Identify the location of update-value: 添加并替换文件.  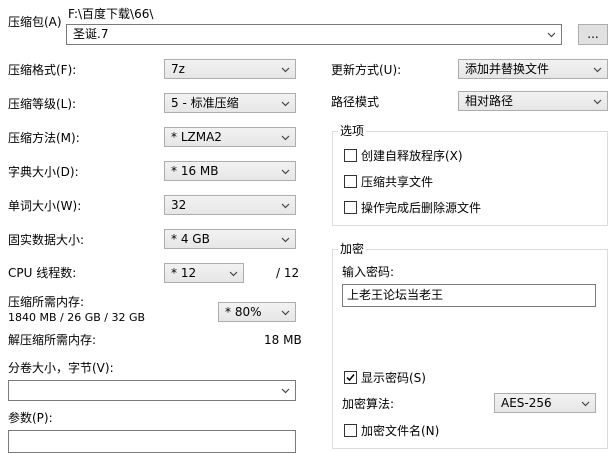
(507, 69).